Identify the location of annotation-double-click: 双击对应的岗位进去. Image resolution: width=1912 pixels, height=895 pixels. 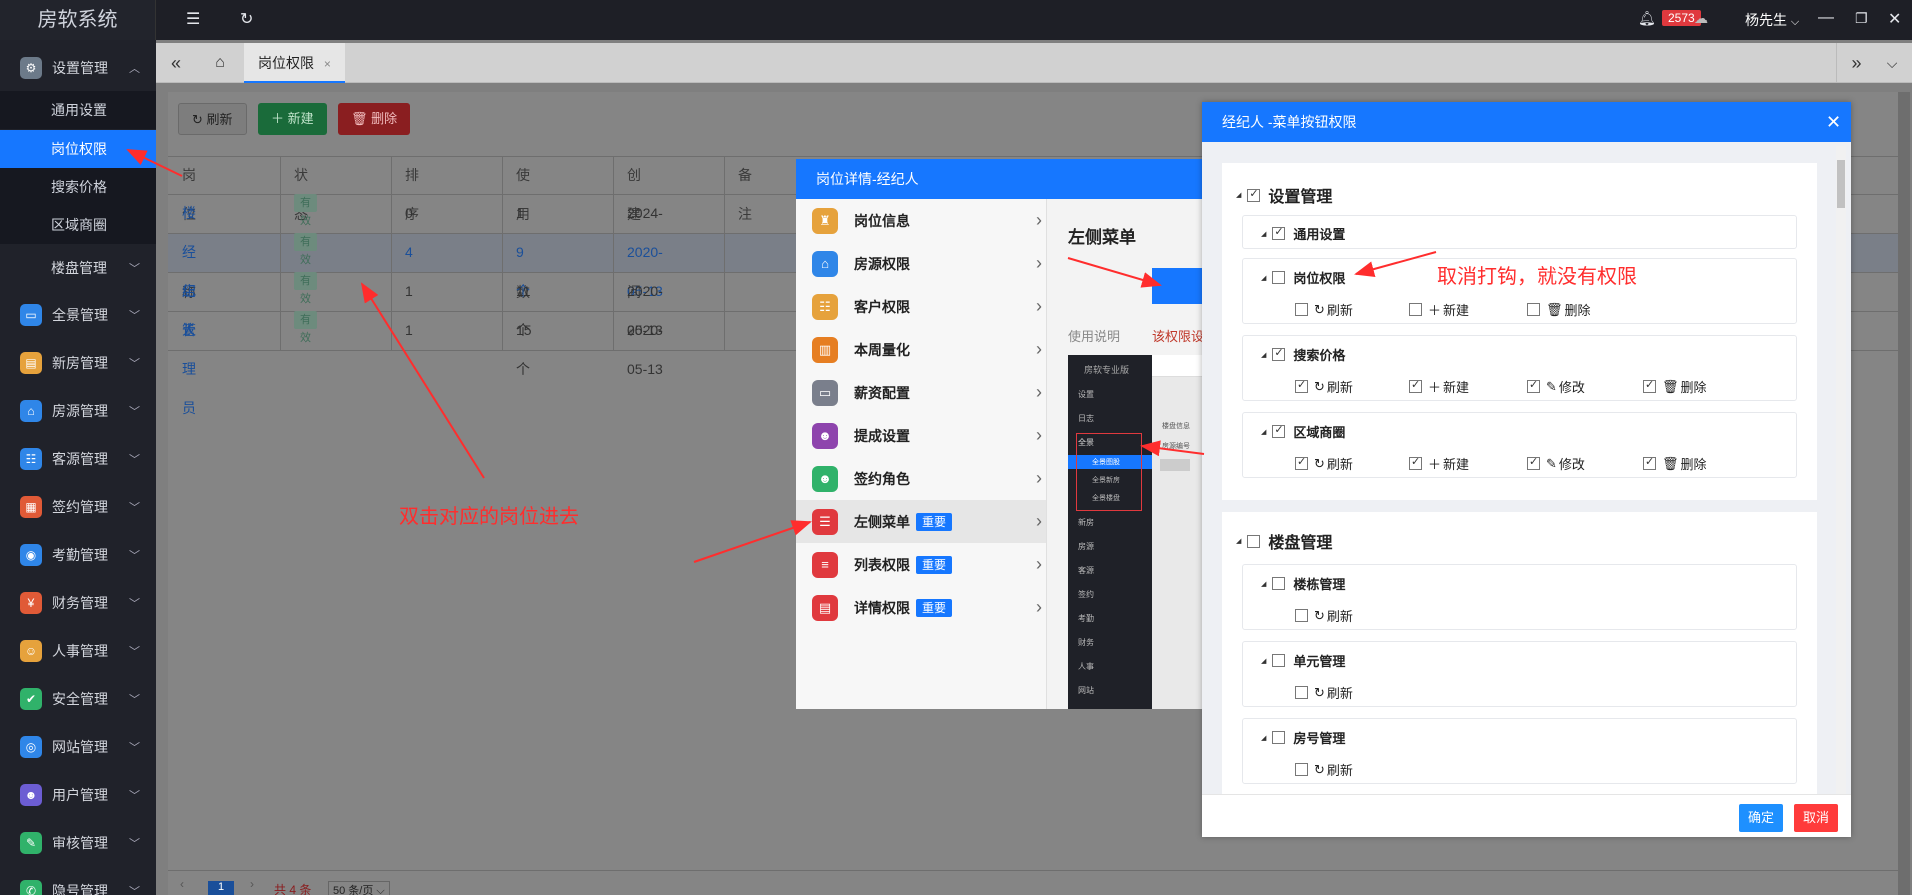
(489, 517).